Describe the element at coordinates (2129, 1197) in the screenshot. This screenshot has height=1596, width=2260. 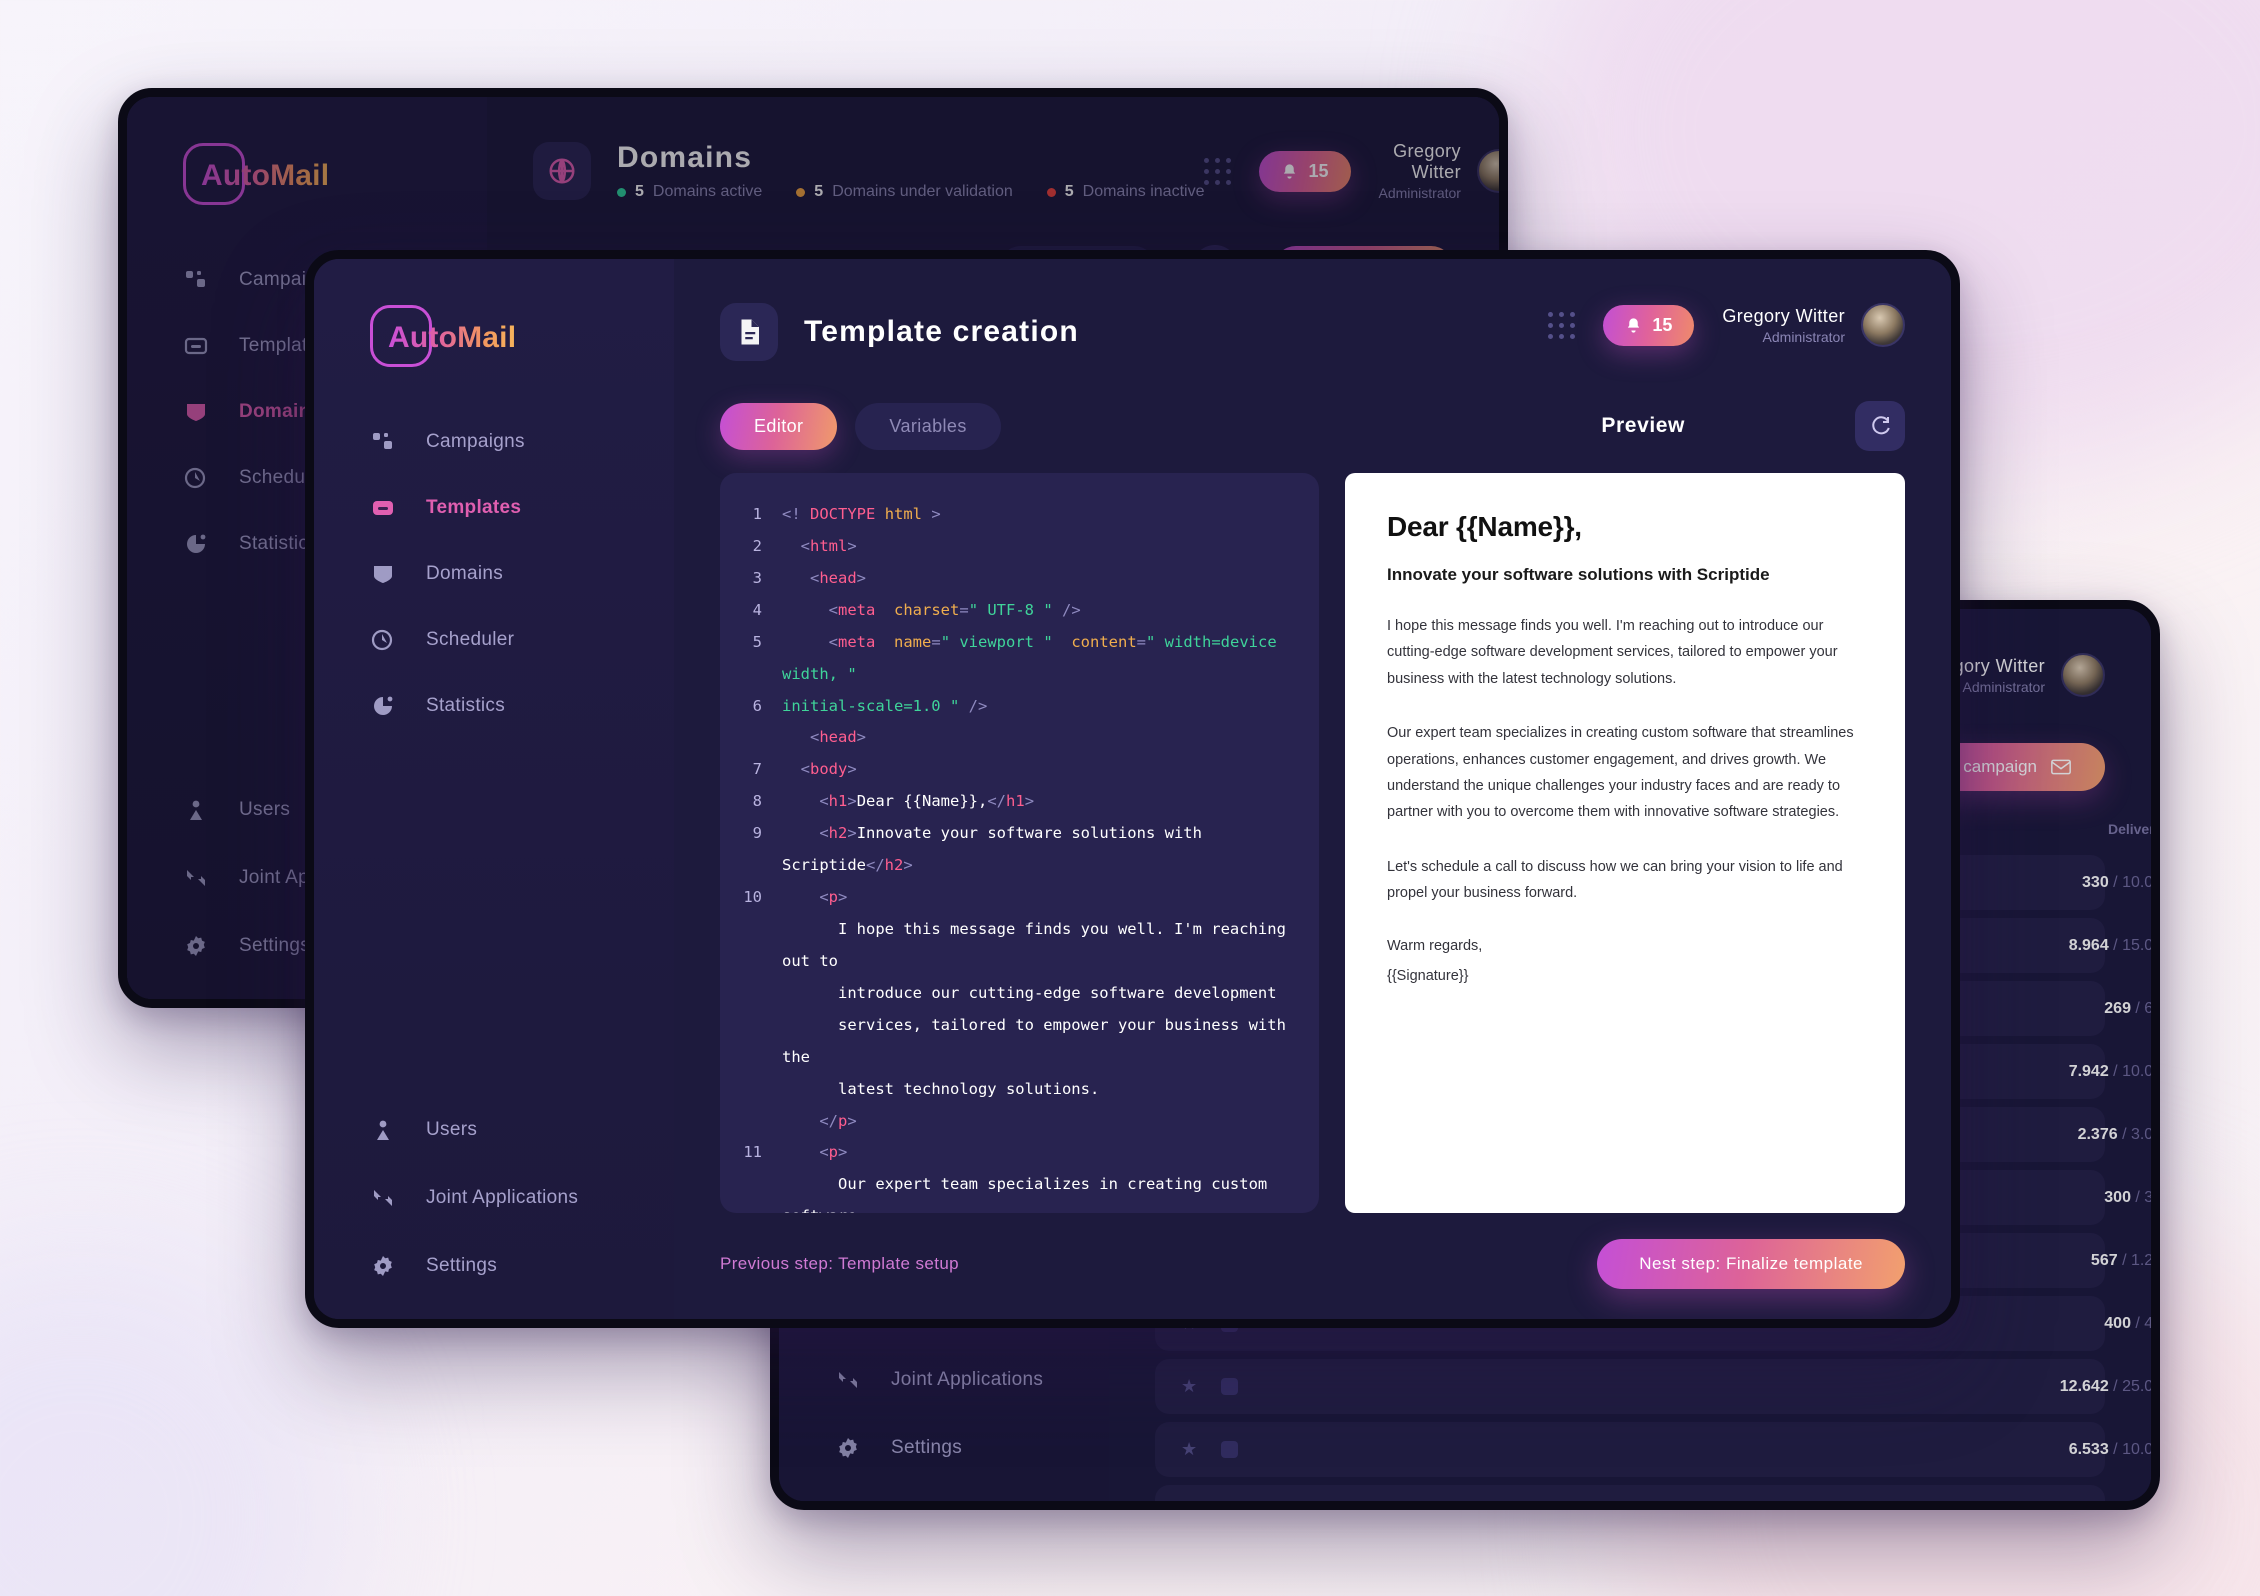
I see `delivered-value: 300 / 350` at that location.